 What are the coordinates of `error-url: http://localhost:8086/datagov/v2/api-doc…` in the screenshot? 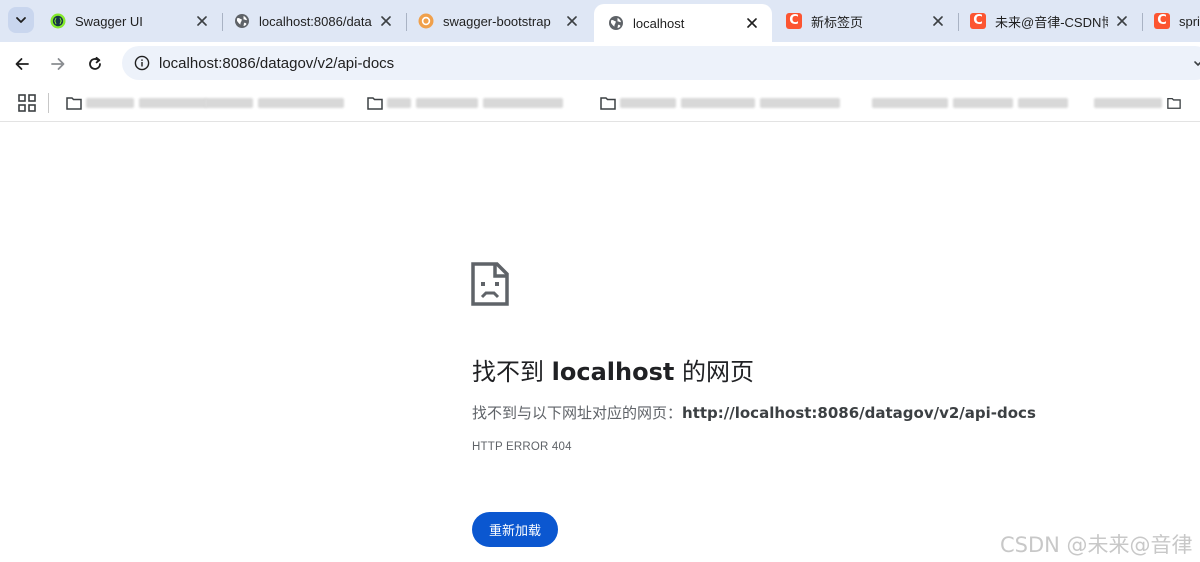 It's located at (859, 413).